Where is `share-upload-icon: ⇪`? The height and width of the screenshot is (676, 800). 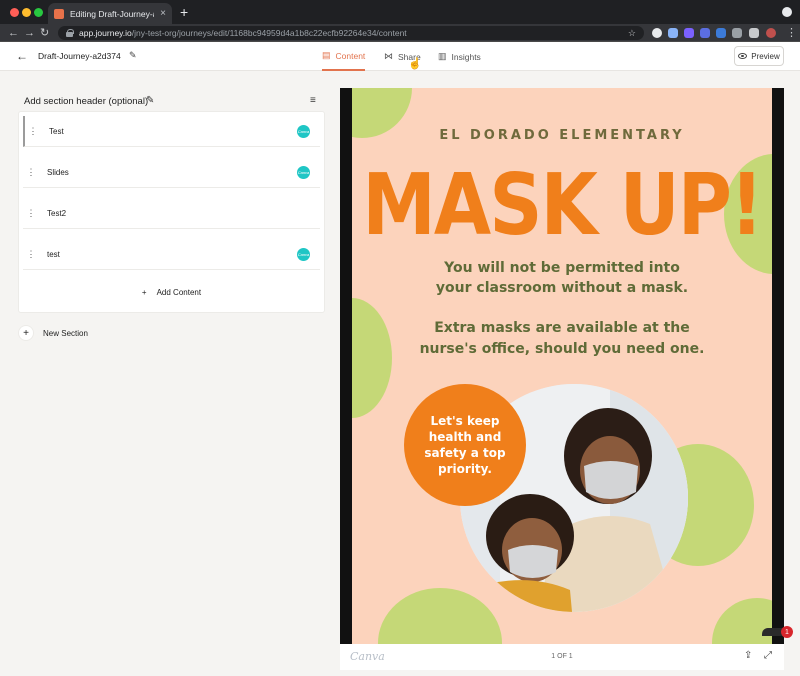 share-upload-icon: ⇪ is located at coordinates (748, 655).